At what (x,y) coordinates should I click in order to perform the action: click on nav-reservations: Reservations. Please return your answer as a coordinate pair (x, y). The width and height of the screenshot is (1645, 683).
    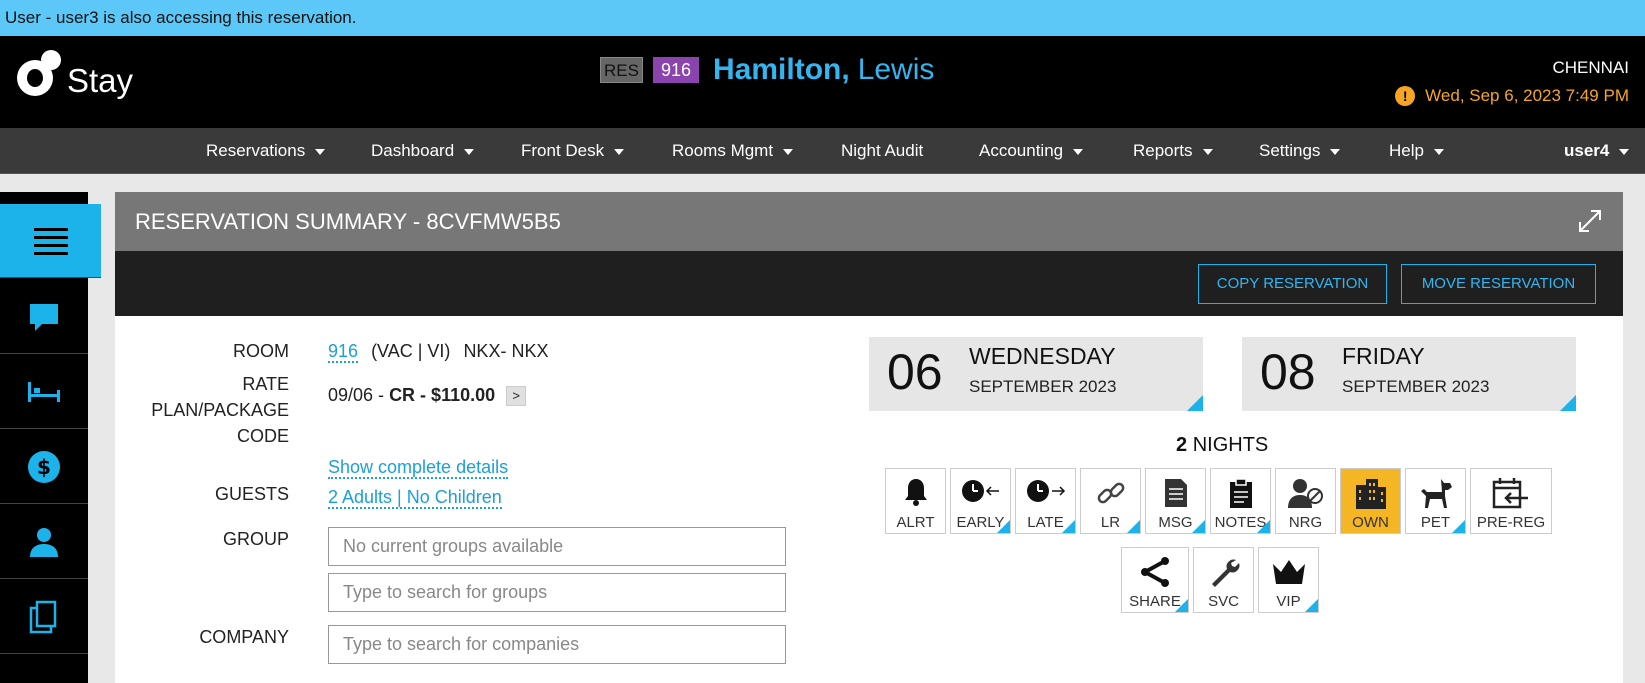
    Looking at the image, I should click on (266, 151).